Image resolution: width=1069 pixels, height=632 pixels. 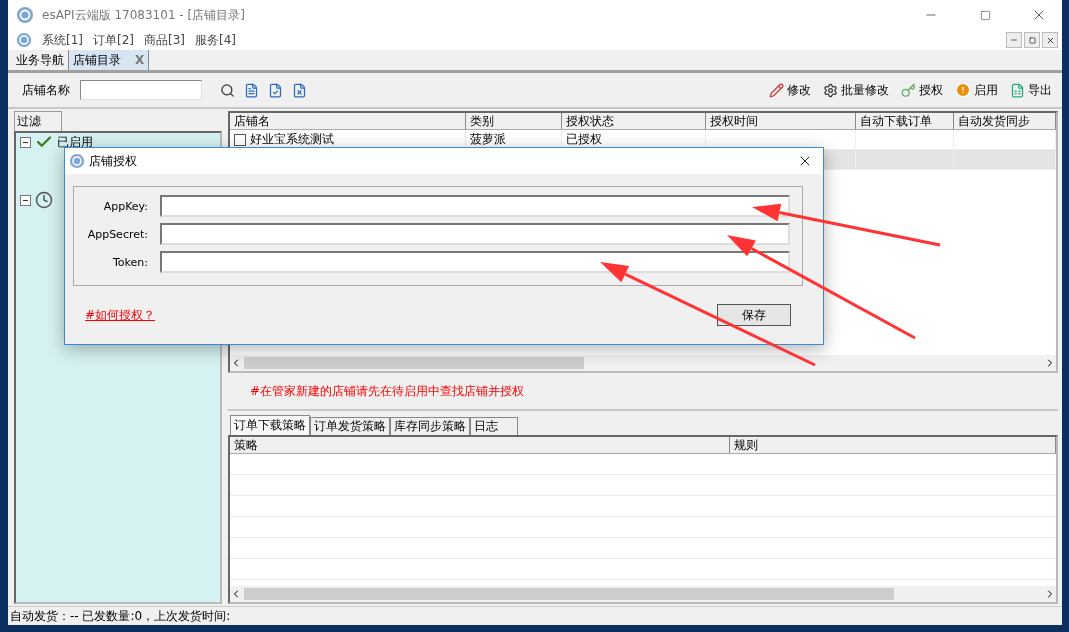 I want to click on column-header: 规则, so click(x=893, y=445).